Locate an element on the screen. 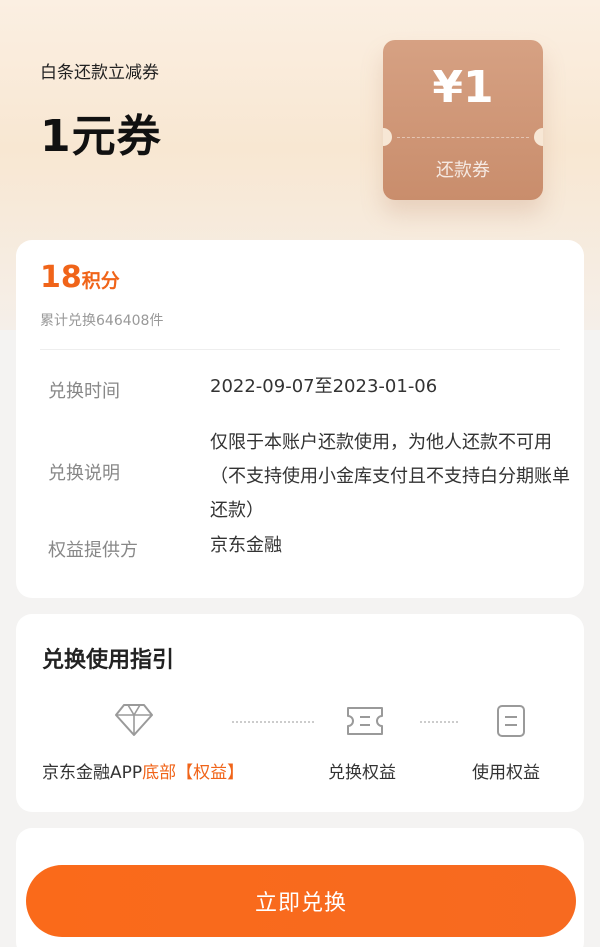  points-value: 18 is located at coordinates (61, 277).